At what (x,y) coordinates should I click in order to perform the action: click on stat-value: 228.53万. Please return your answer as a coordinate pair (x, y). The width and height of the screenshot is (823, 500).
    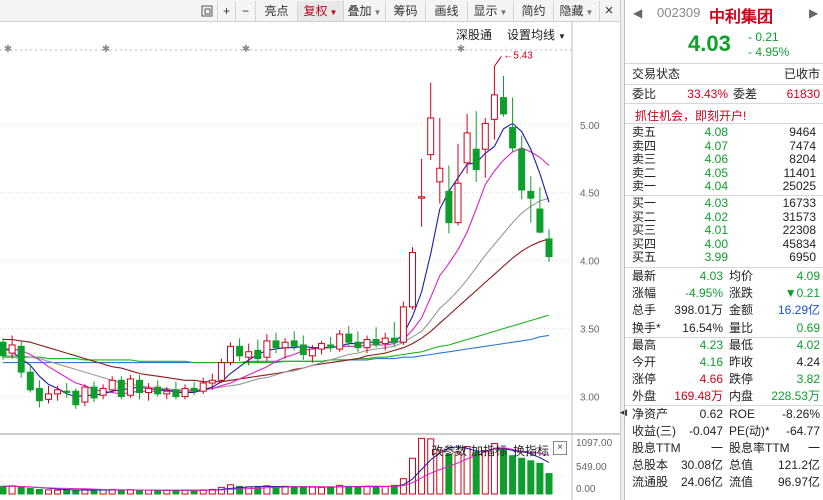
    Looking at the image, I should click on (795, 396).